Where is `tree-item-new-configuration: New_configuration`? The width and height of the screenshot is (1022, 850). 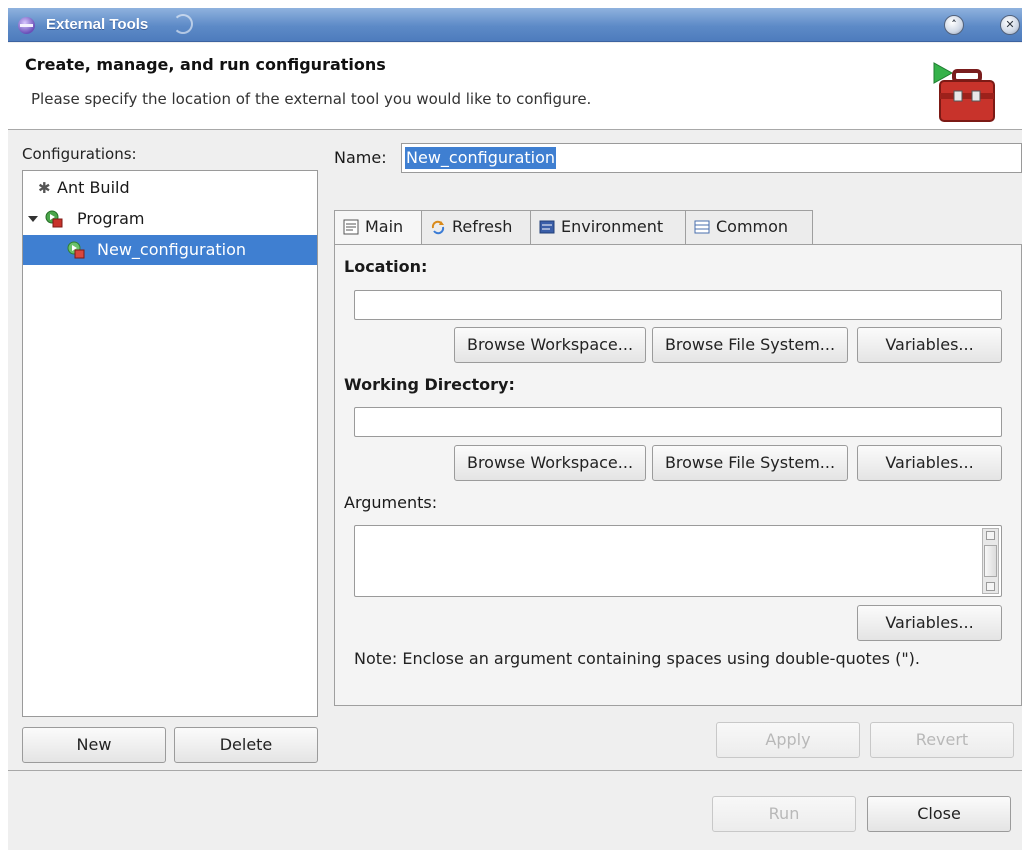 tree-item-new-configuration: New_configuration is located at coordinates (170, 250).